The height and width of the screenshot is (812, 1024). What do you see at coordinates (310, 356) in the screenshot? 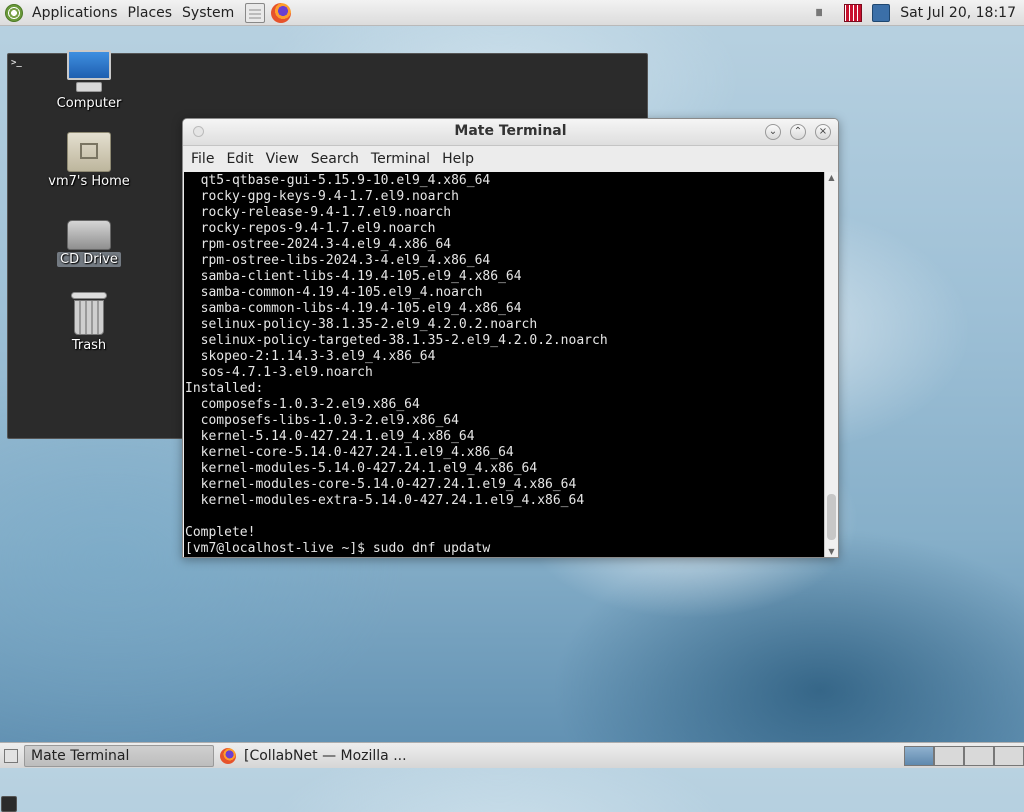
I see `terminal-line: skopeo-2:1.14.3-3.el9_4.x86_64` at bounding box center [310, 356].